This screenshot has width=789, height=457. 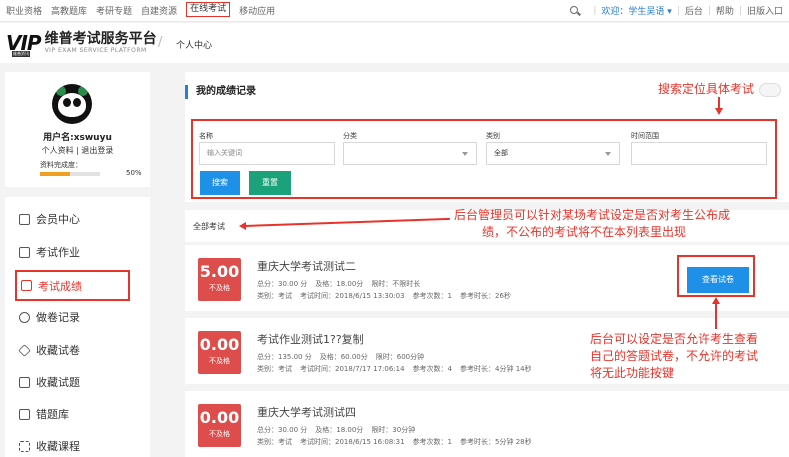 I want to click on exam-name: 重庆大学考试测试四, so click(x=306, y=412).